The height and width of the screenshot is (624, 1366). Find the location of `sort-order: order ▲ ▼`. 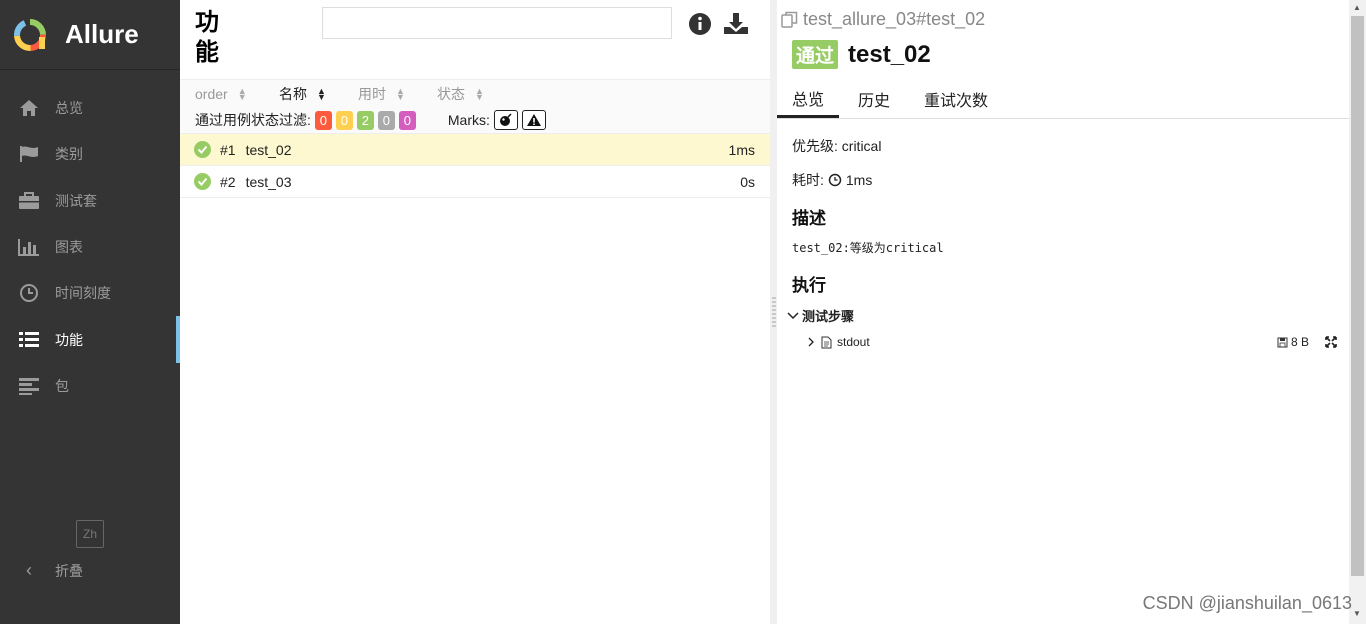

sort-order: order ▲ ▼ is located at coordinates (237, 94).